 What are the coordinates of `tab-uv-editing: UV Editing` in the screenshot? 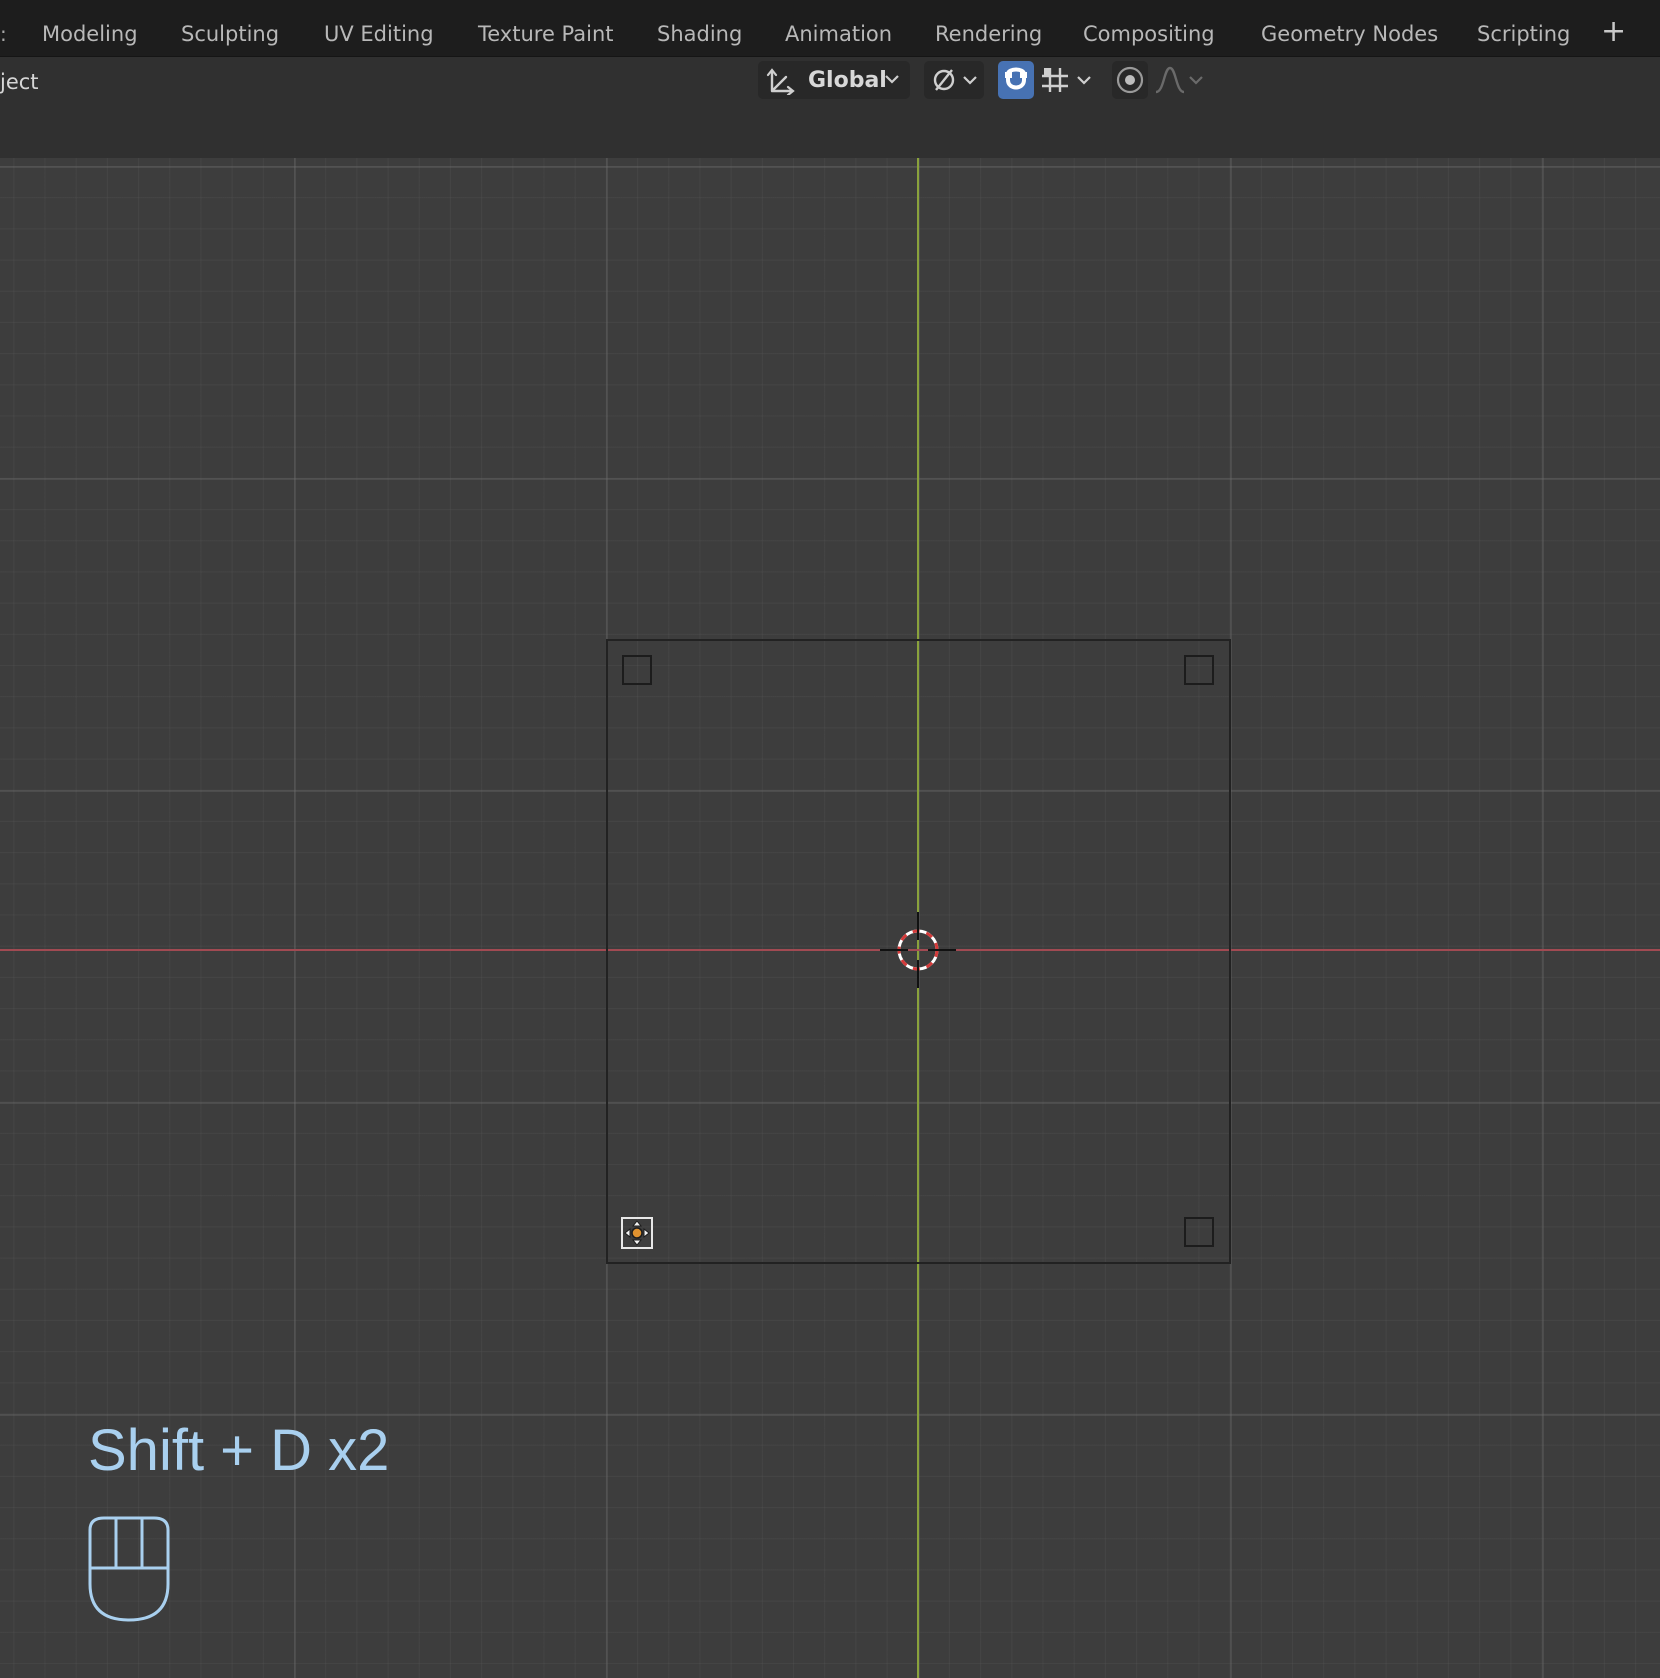 It's located at (379, 34).